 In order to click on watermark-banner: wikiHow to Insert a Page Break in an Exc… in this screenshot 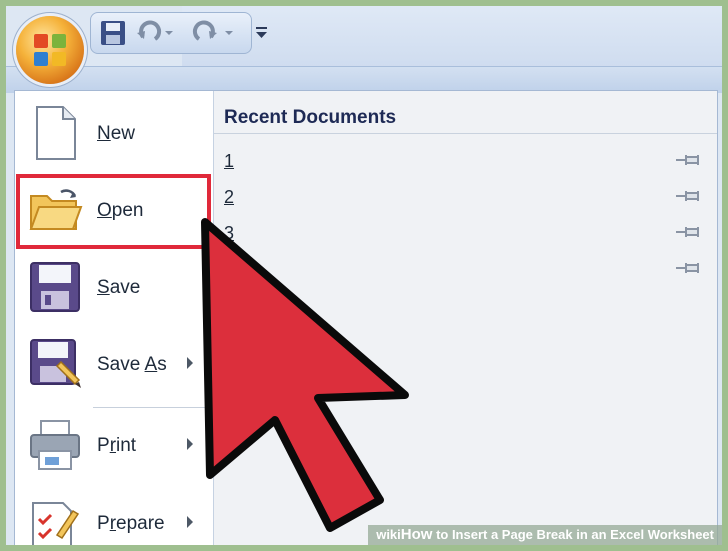, I will do `click(545, 535)`.